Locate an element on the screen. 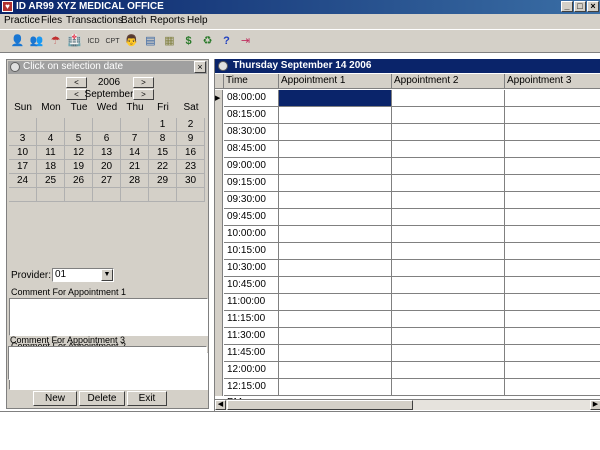  calendar-day: 17 is located at coordinates (23, 167).